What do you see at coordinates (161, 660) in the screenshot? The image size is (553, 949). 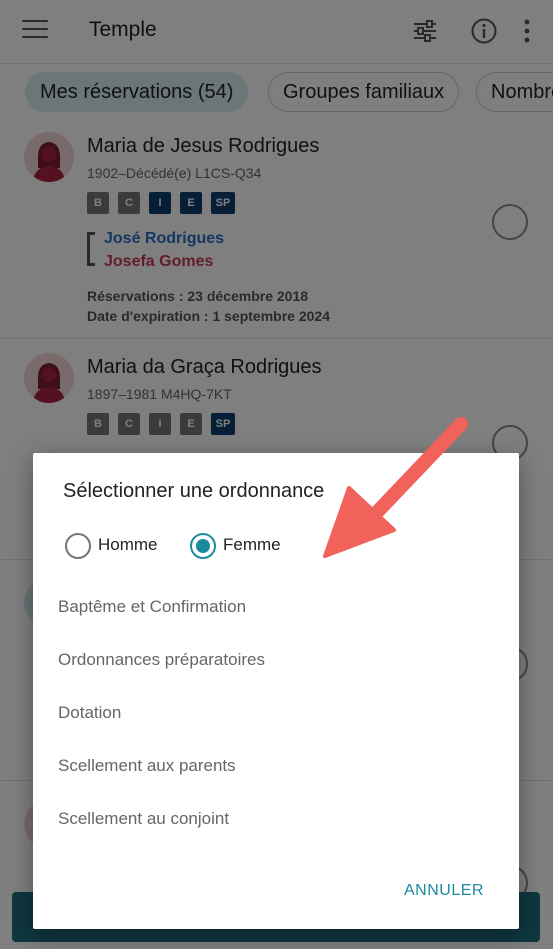 I see `ordinance-initiatory: Ordonnances préparatoires` at bounding box center [161, 660].